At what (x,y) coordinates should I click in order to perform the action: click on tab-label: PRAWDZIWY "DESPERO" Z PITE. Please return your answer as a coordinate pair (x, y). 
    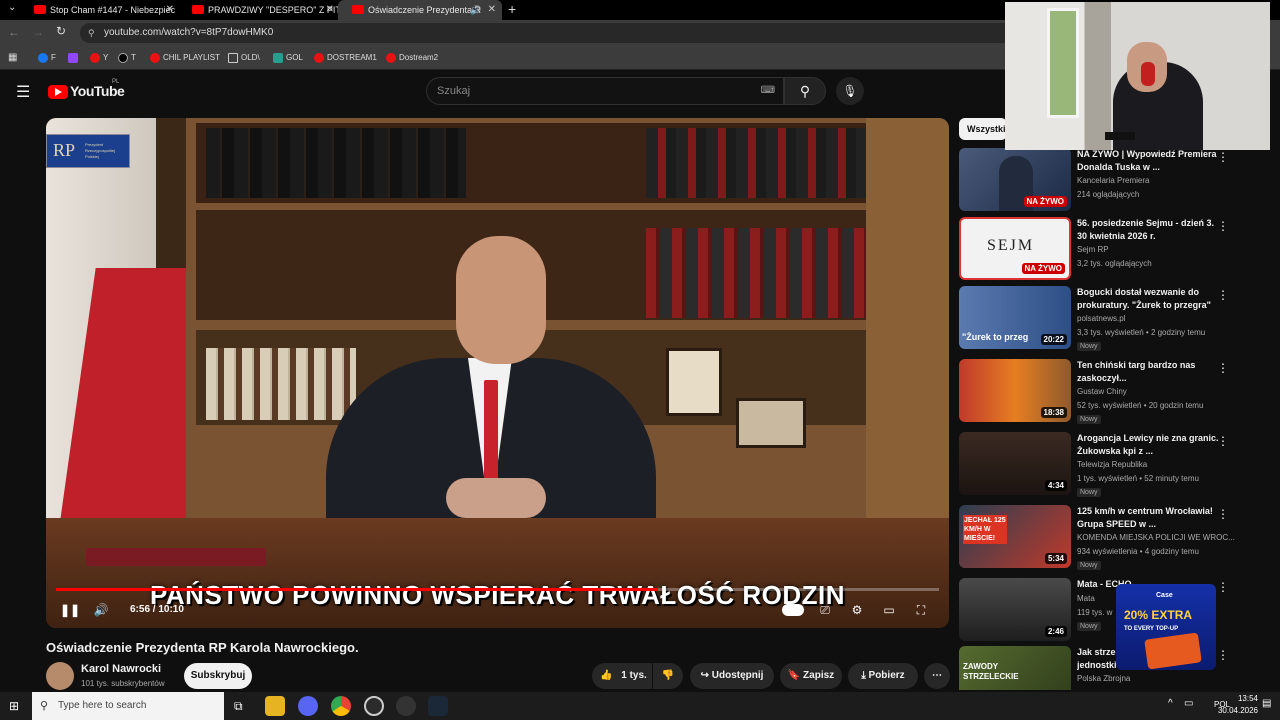
    Looking at the image, I should click on (274, 10).